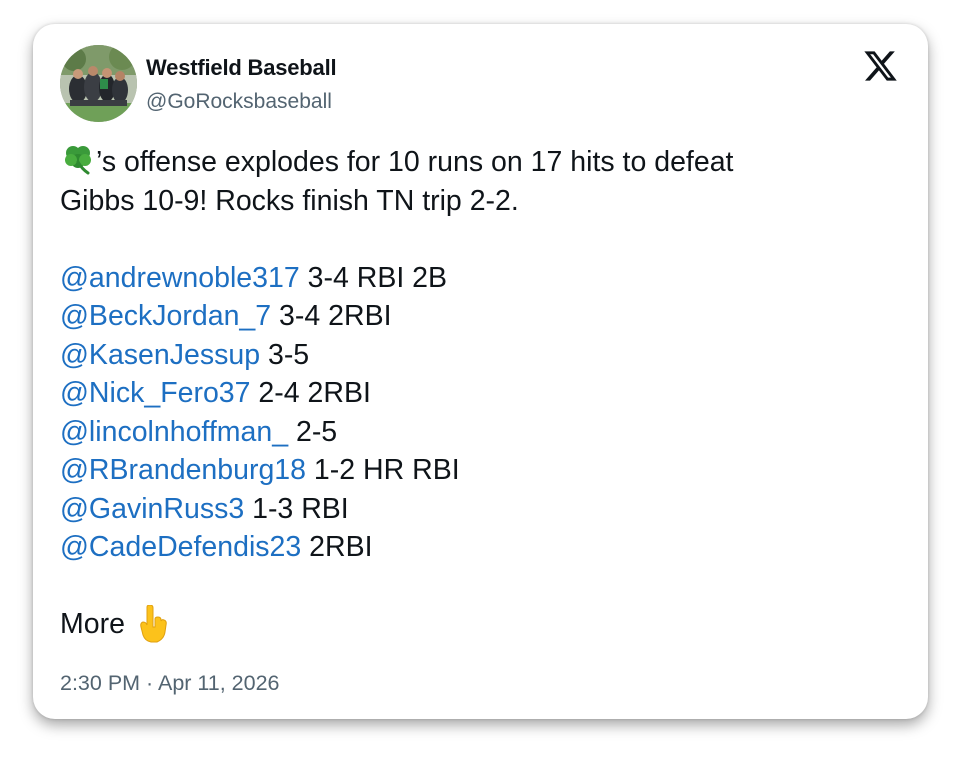 This screenshot has height=763, width=961. Describe the element at coordinates (485, 316) in the screenshot. I see `stat-line: @BeckJordan_7 3-4 2RBI` at that location.